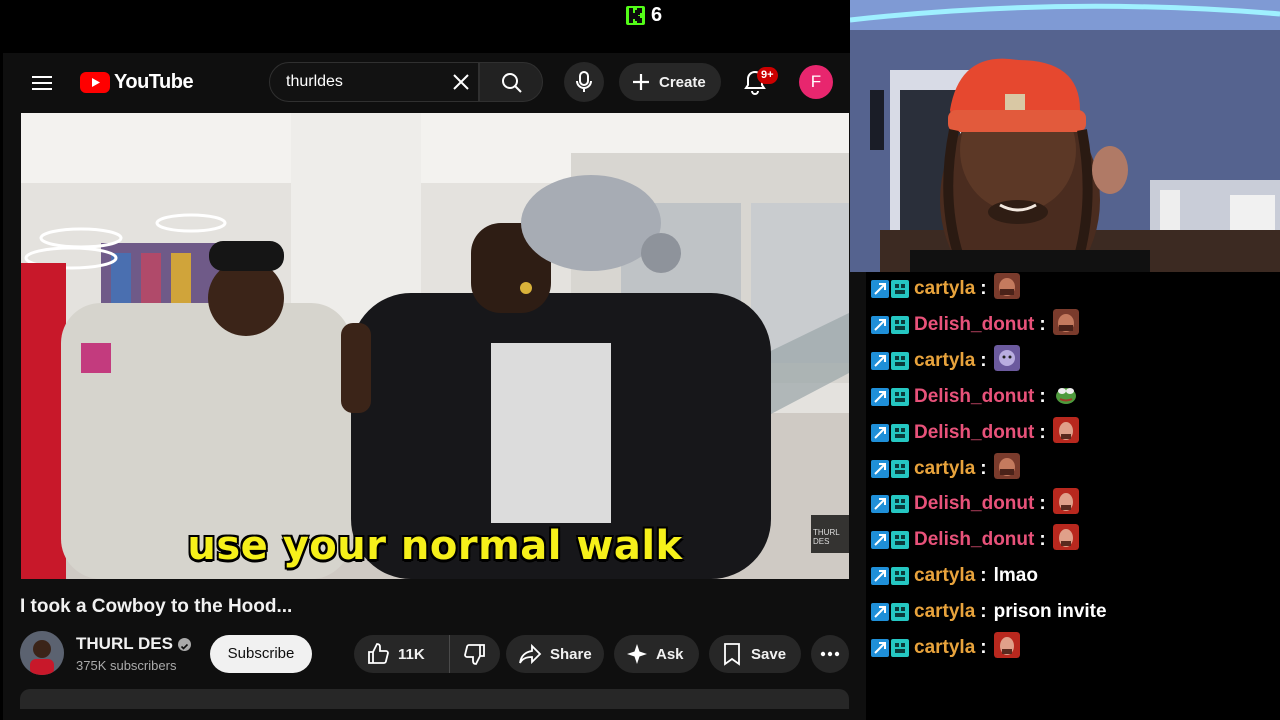 This screenshot has height=720, width=1280. What do you see at coordinates (95, 82) in the screenshot?
I see `youtube-play-icon` at bounding box center [95, 82].